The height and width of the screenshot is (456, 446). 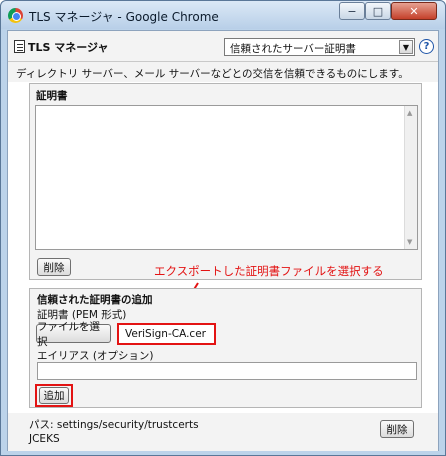 What do you see at coordinates (410, 177) in the screenshot?
I see `certificate-list-scrollbar: ▲ ▼` at bounding box center [410, 177].